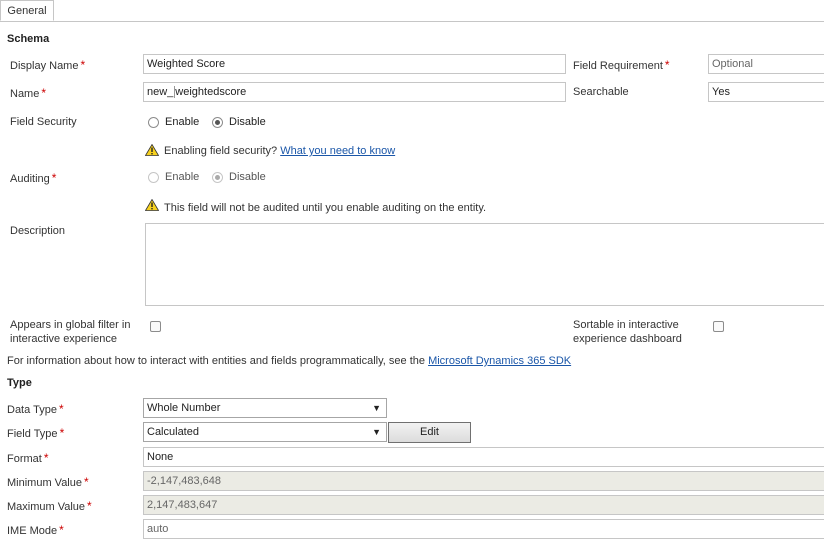 The height and width of the screenshot is (554, 824). What do you see at coordinates (48, 65) in the screenshot?
I see `display-name-label: Display Name *` at bounding box center [48, 65].